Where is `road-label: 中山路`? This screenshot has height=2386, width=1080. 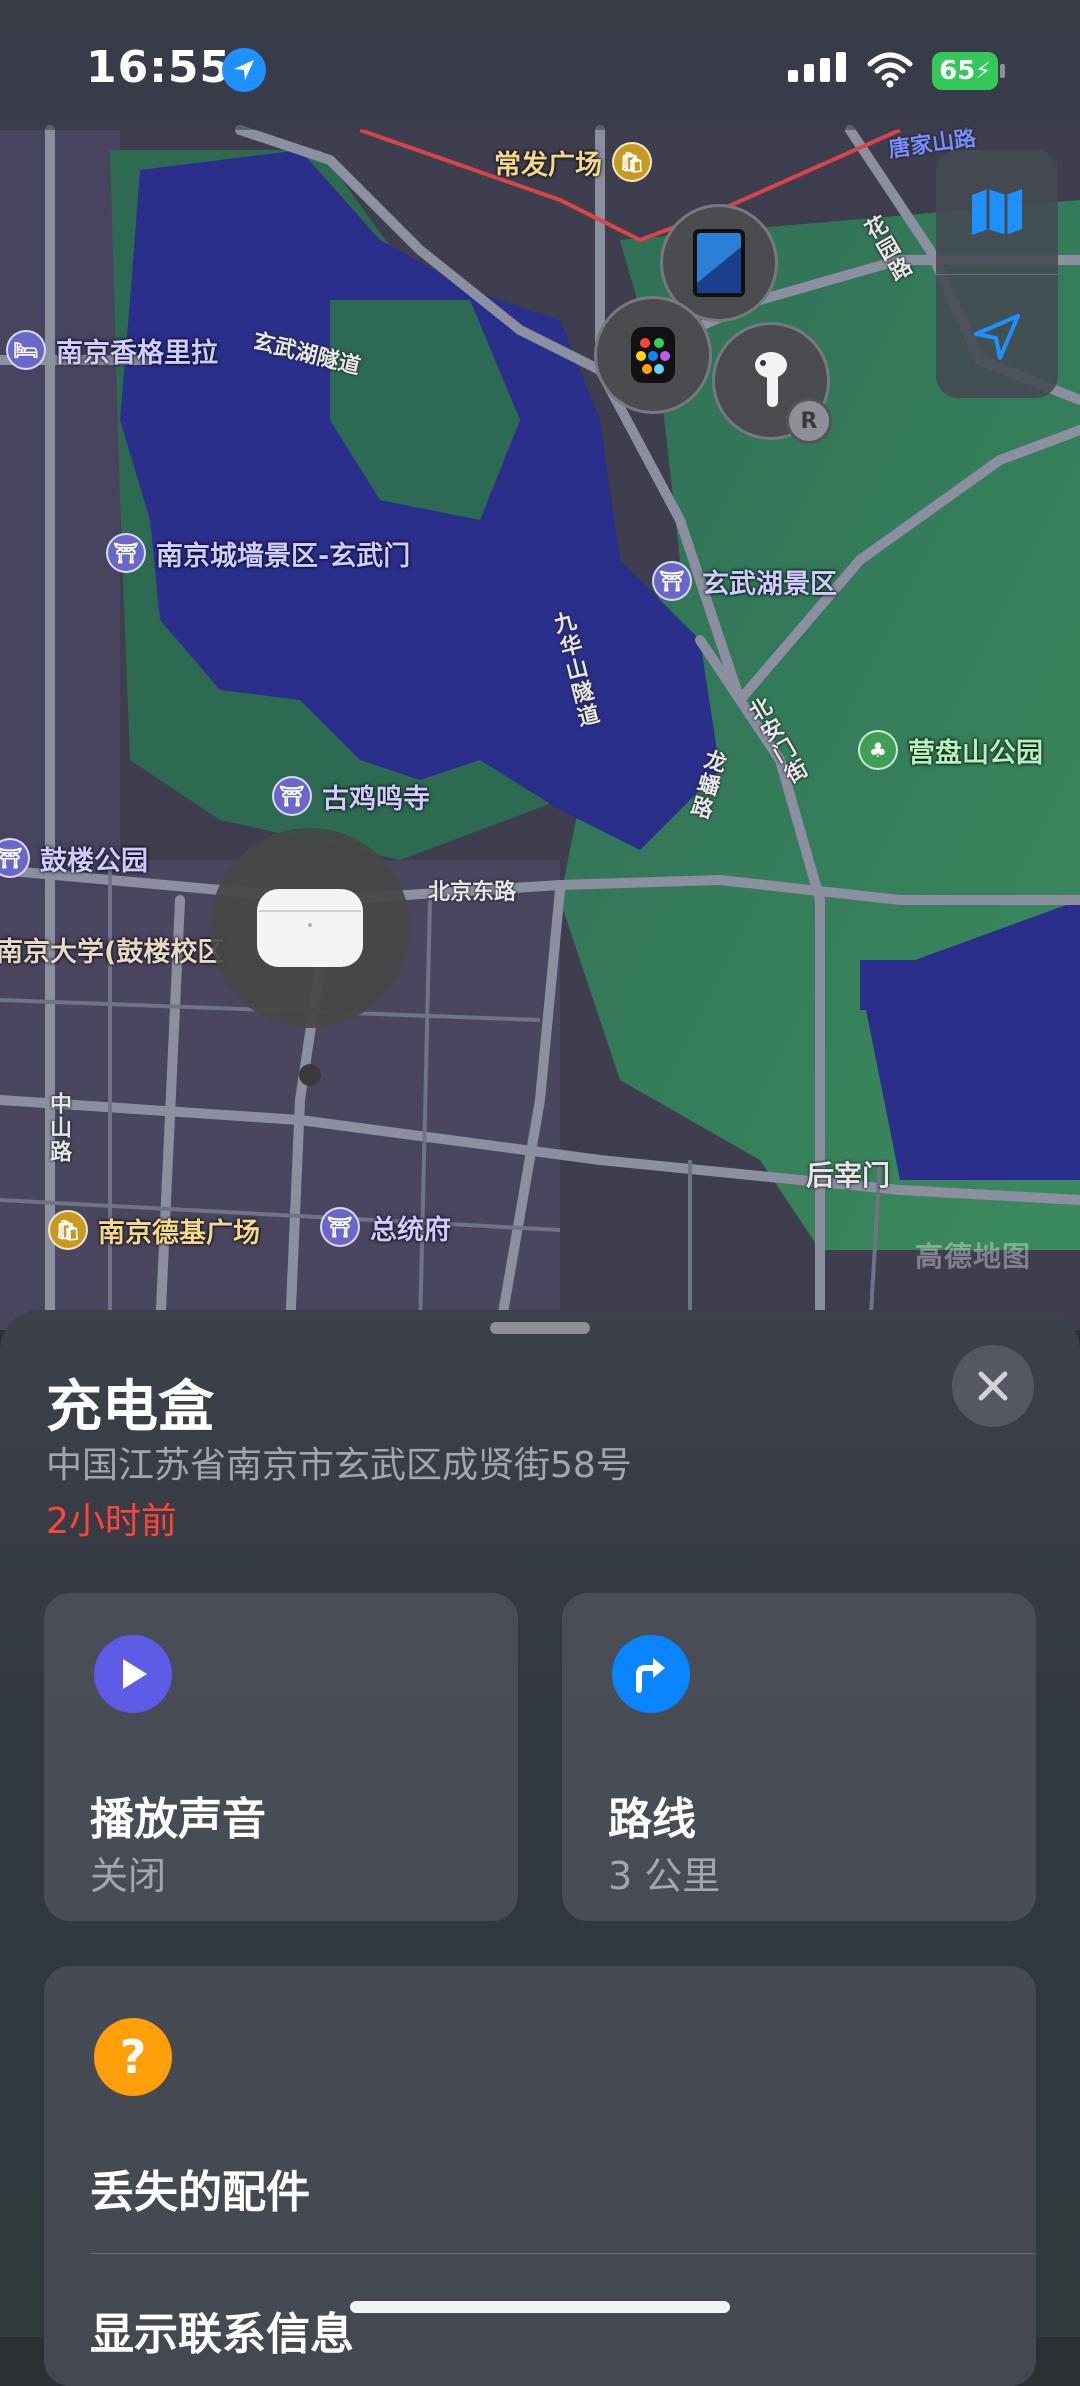
road-label: 中山路 is located at coordinates (58, 1128).